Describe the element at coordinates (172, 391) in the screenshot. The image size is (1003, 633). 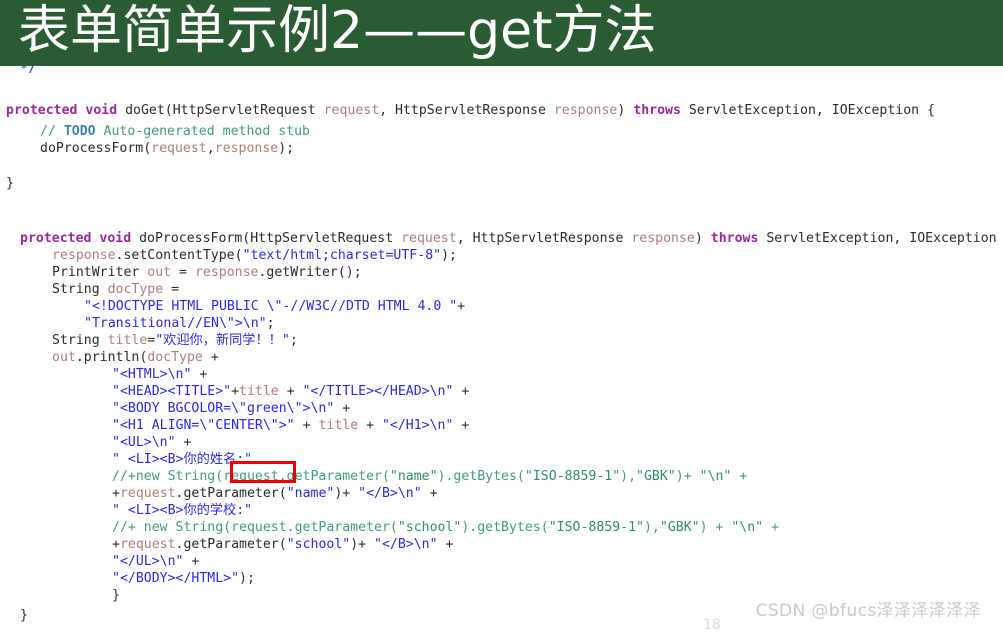
I see `code-token: "<HEAD><TITLE>"` at that location.